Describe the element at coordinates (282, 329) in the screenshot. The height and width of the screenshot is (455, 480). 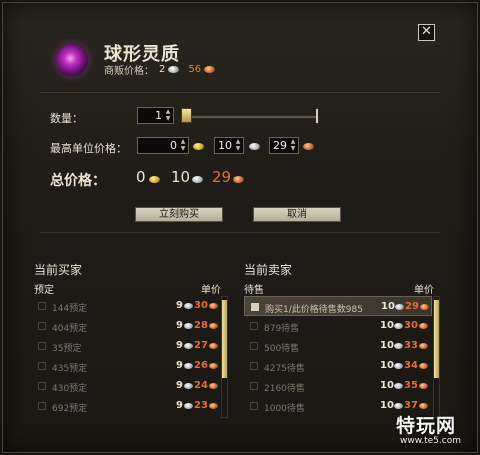
I see `row-label: 879待售` at that location.